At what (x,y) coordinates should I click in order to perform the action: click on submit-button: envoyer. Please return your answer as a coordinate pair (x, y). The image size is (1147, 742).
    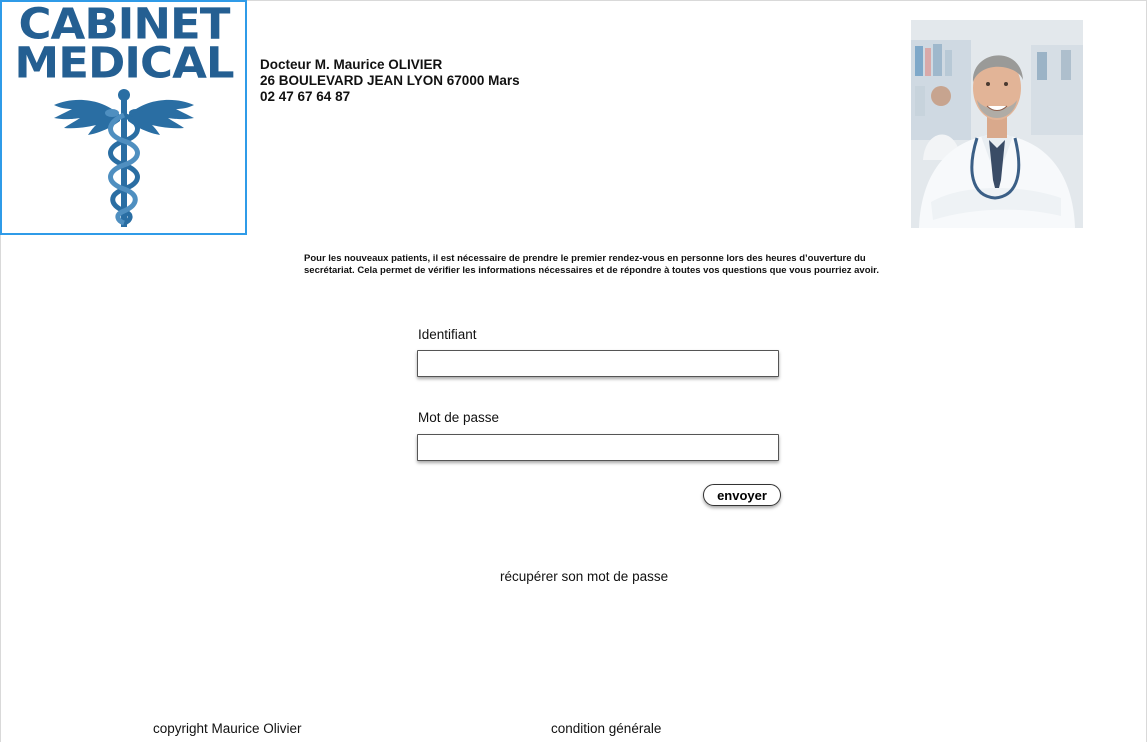
    Looking at the image, I should click on (742, 495).